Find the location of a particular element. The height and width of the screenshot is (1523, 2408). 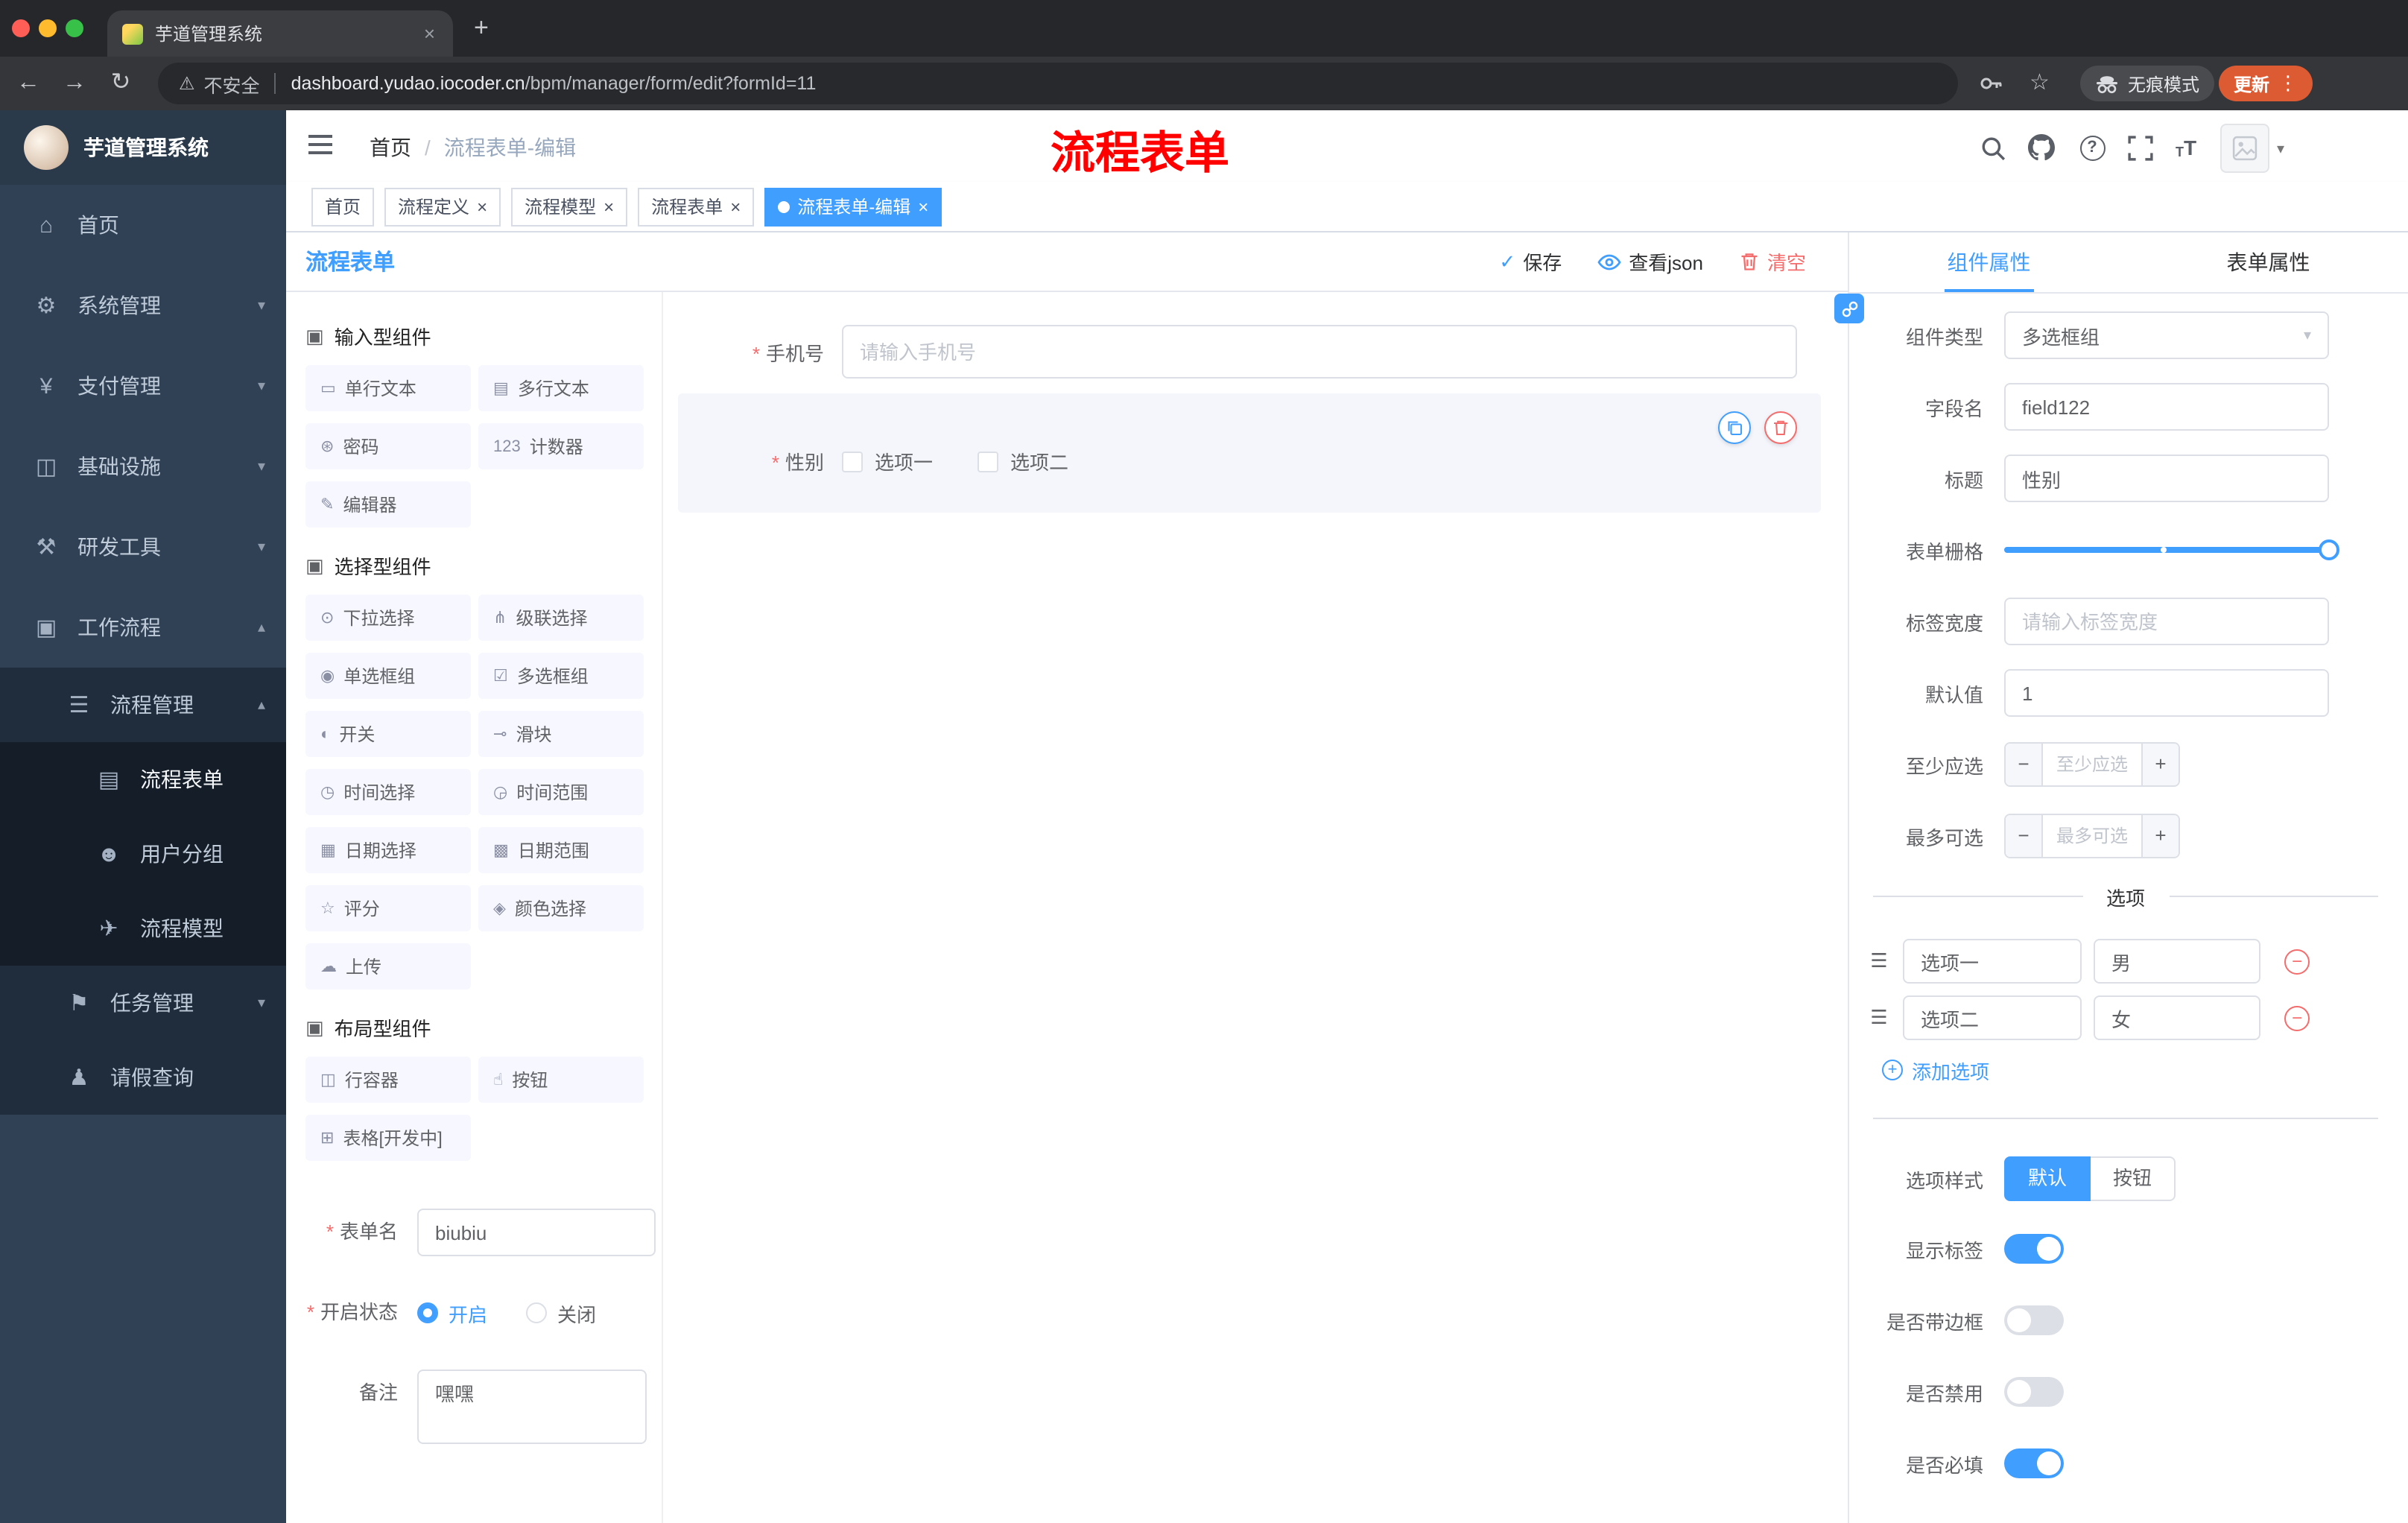

sidebar-menu-item: ◫ 基础设施 ▾ is located at coordinates (143, 467).